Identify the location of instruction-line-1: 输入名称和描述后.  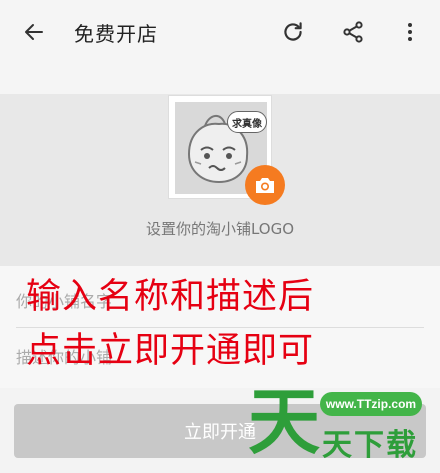
(170, 297).